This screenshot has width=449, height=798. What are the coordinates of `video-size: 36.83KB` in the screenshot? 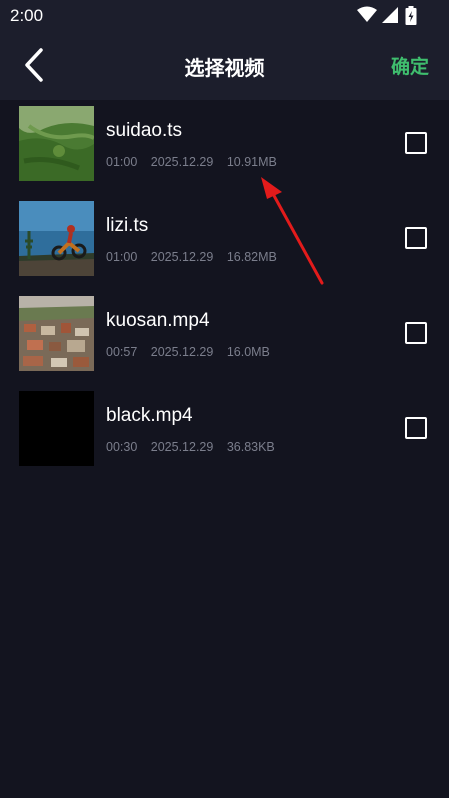 It's located at (250, 447).